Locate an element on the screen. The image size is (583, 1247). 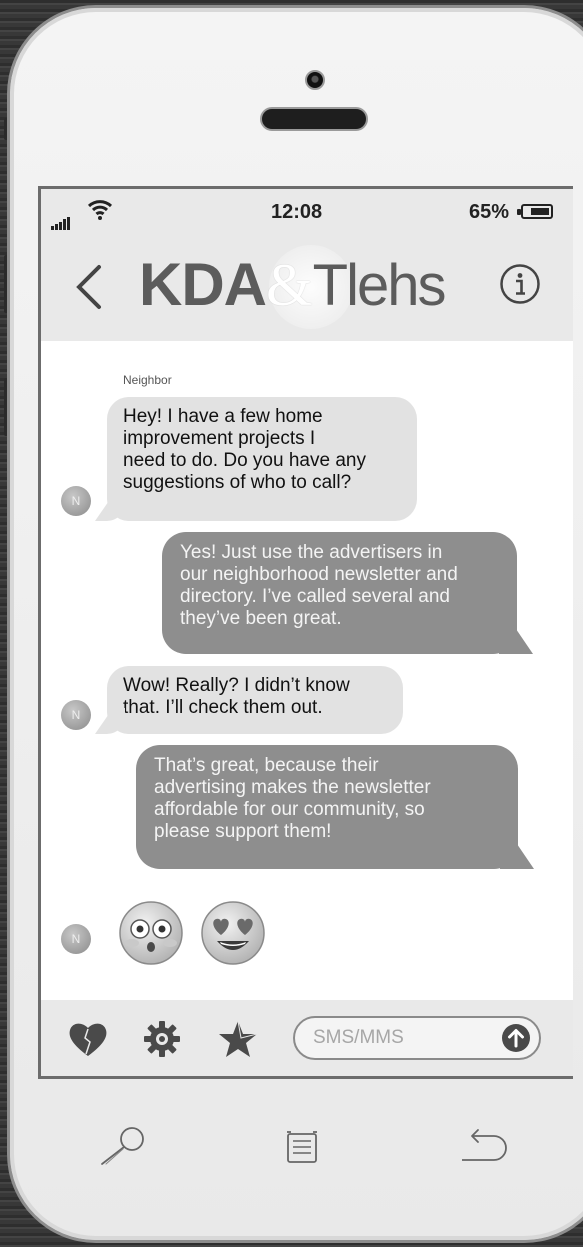
status-bar: 12:08 65% is located at coordinates (307, 211).